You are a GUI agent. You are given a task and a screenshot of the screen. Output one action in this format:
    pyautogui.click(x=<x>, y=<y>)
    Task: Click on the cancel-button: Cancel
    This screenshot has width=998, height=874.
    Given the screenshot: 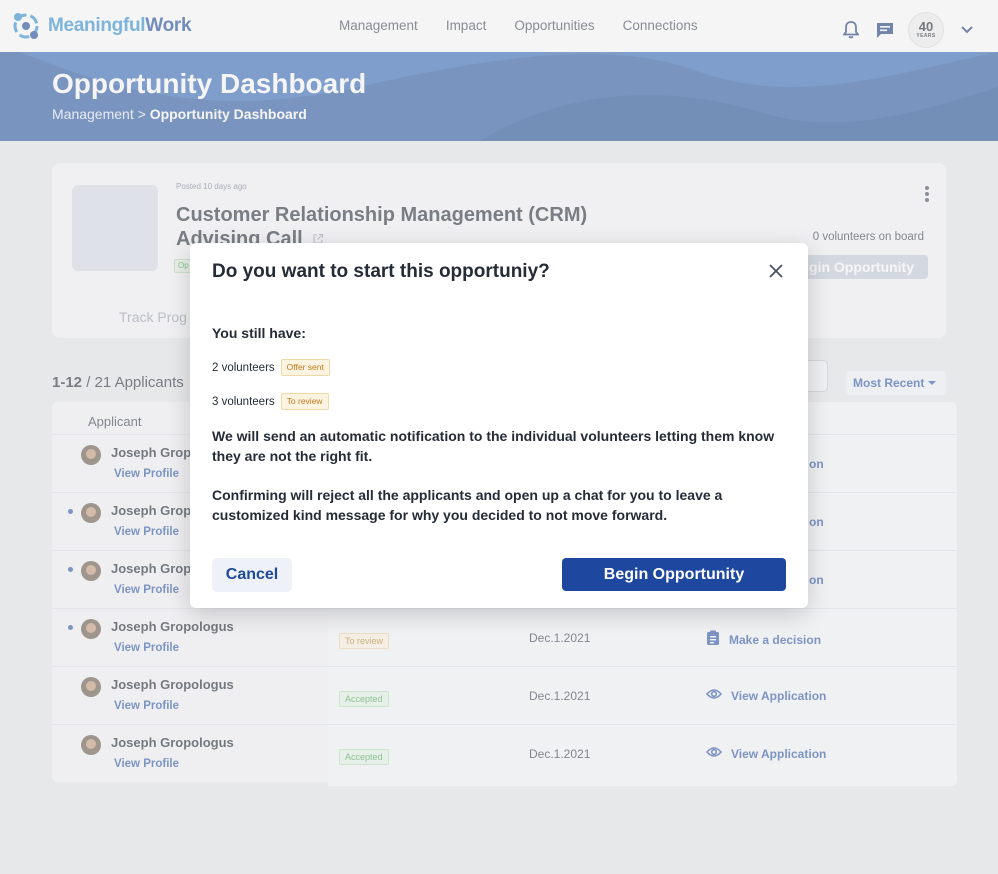 What is the action you would take?
    pyautogui.click(x=252, y=575)
    